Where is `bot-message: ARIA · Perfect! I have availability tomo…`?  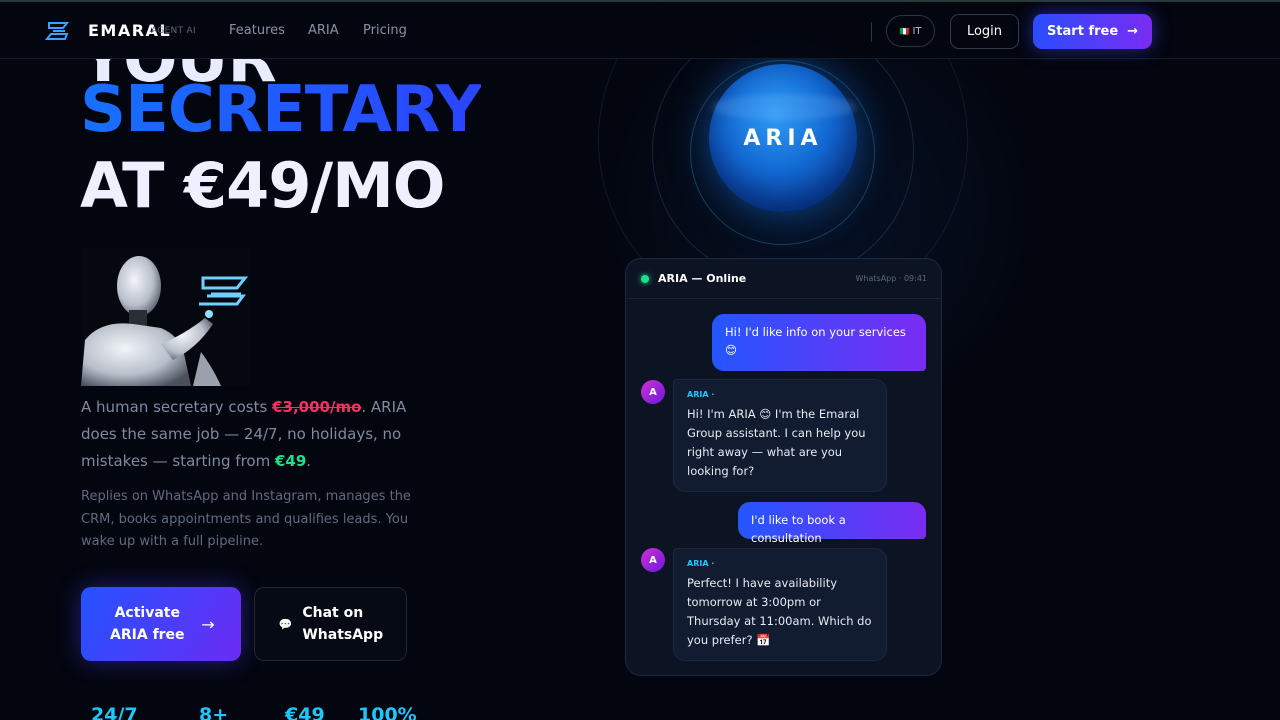
bot-message: ARIA · Perfect! I have availability tomo… is located at coordinates (780, 604).